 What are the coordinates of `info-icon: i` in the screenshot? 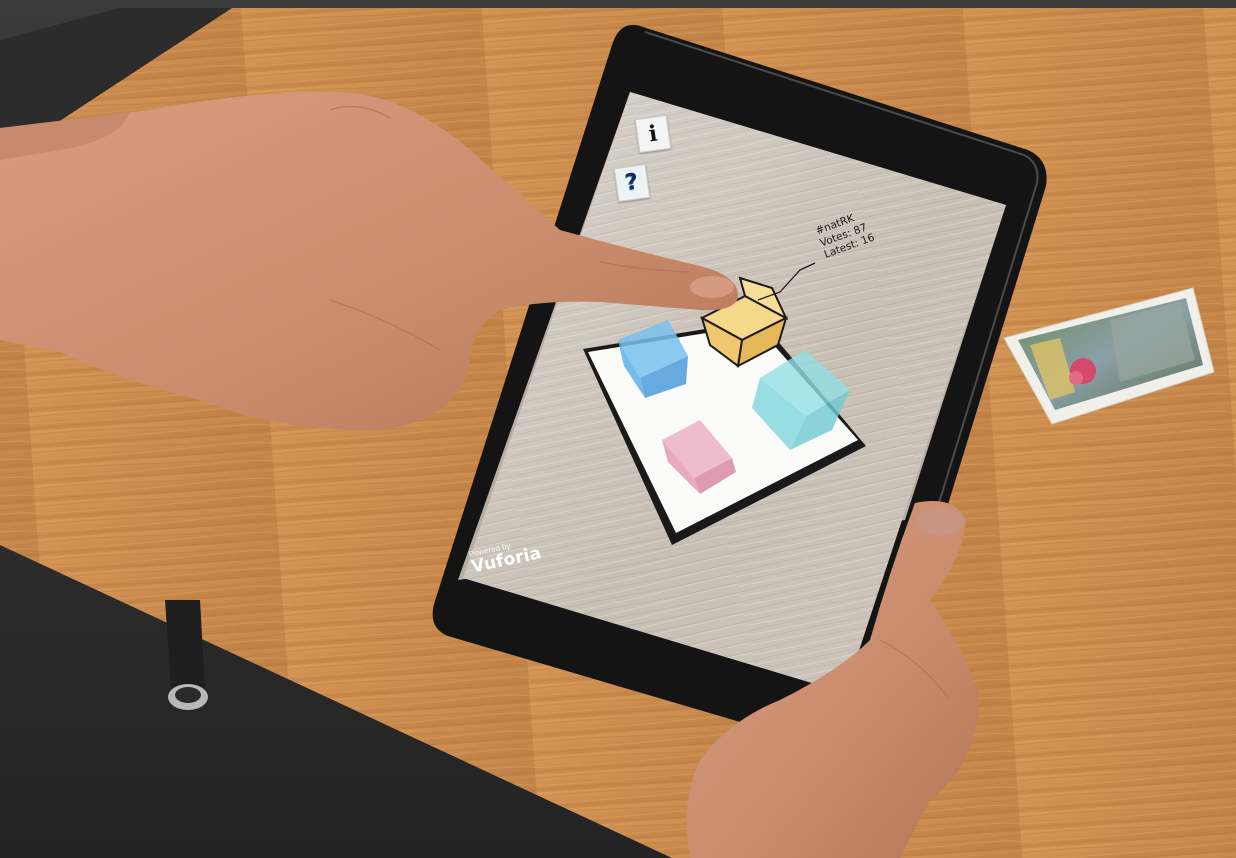 It's located at (653, 134).